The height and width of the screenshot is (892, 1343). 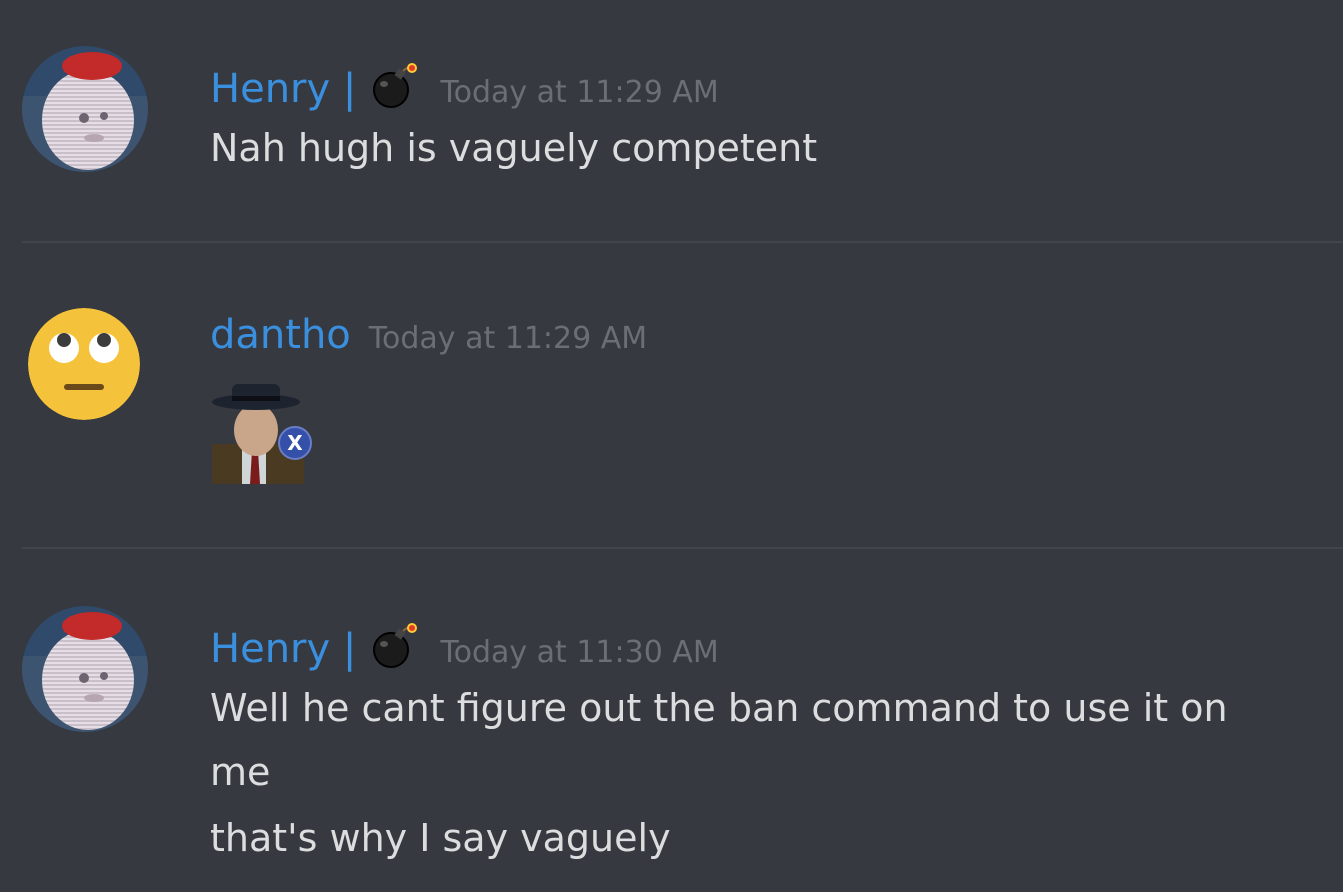 I want to click on sticker-badge: X, so click(x=295, y=443).